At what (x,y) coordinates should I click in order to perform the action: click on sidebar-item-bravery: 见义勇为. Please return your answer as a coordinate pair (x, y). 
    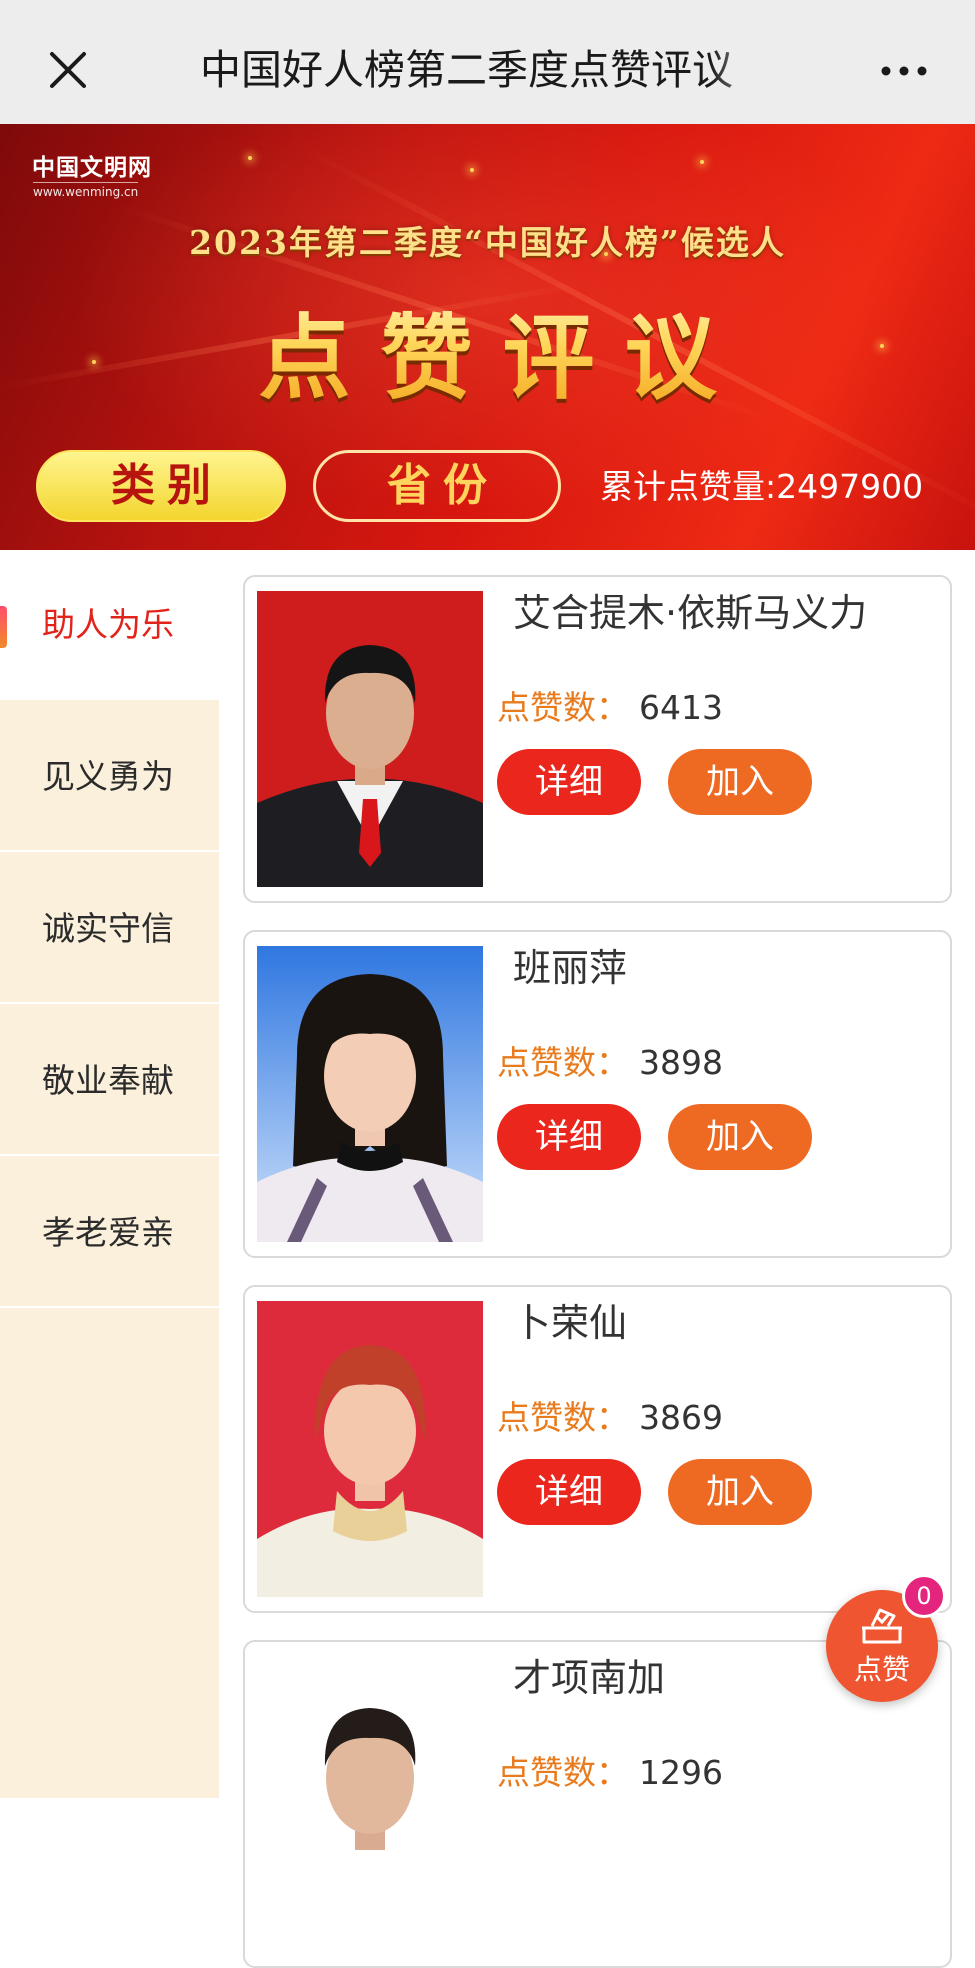
    Looking at the image, I should click on (109, 777).